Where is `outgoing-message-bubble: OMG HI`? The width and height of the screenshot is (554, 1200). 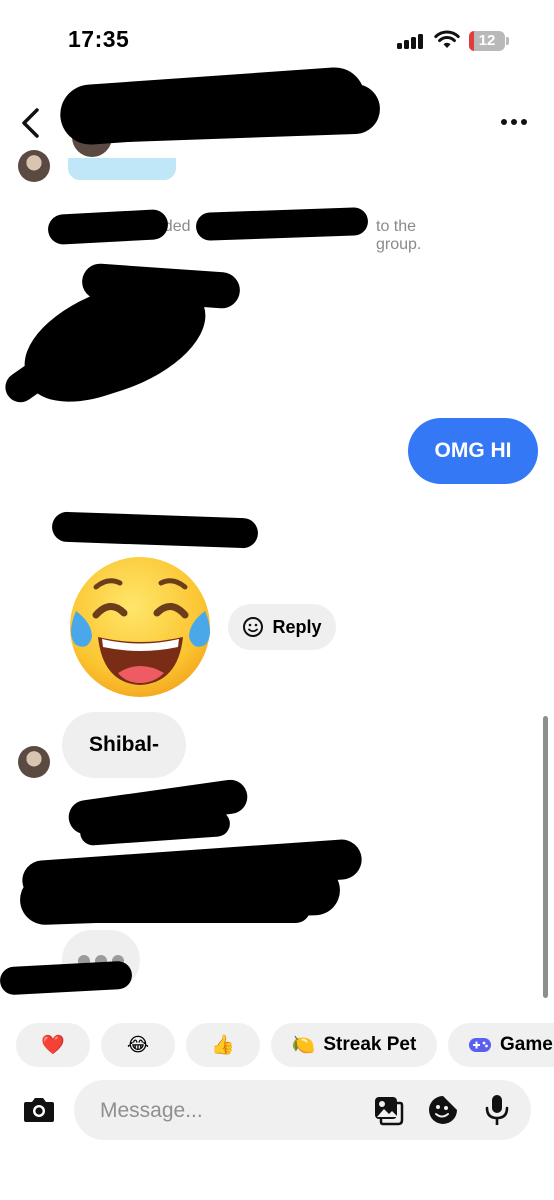
outgoing-message-bubble: OMG HI is located at coordinates (473, 451).